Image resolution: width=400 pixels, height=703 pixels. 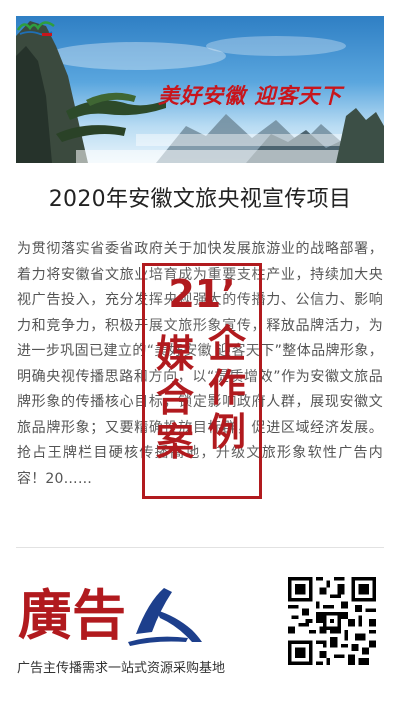 I want to click on case-stamp-overlay: 21’ 媒 合 案 企 作 例, so click(x=202, y=381).